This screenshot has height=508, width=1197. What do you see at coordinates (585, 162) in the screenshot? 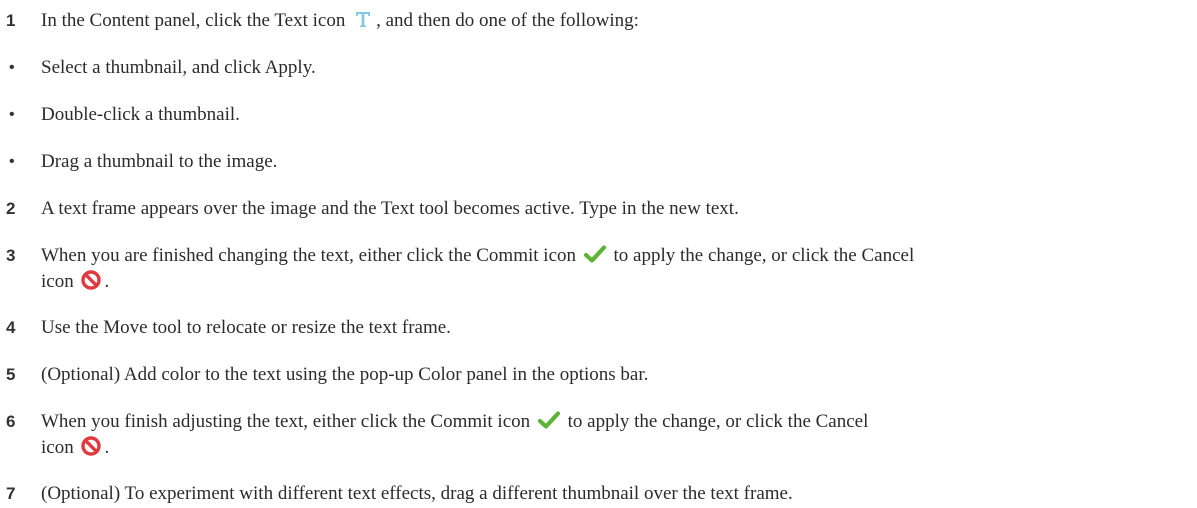
I see `bullet-item: • Drag a thumbnail to the image.` at bounding box center [585, 162].